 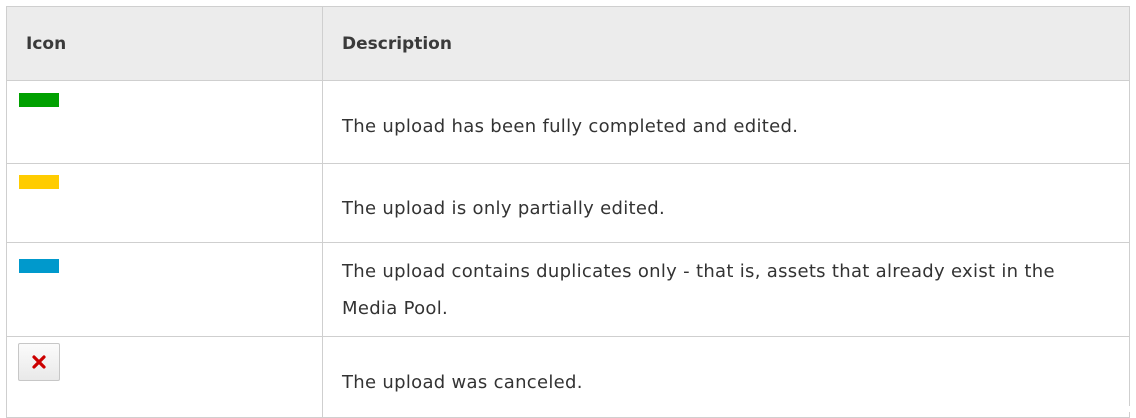 I want to click on blue-bar-icon, so click(x=39, y=266).